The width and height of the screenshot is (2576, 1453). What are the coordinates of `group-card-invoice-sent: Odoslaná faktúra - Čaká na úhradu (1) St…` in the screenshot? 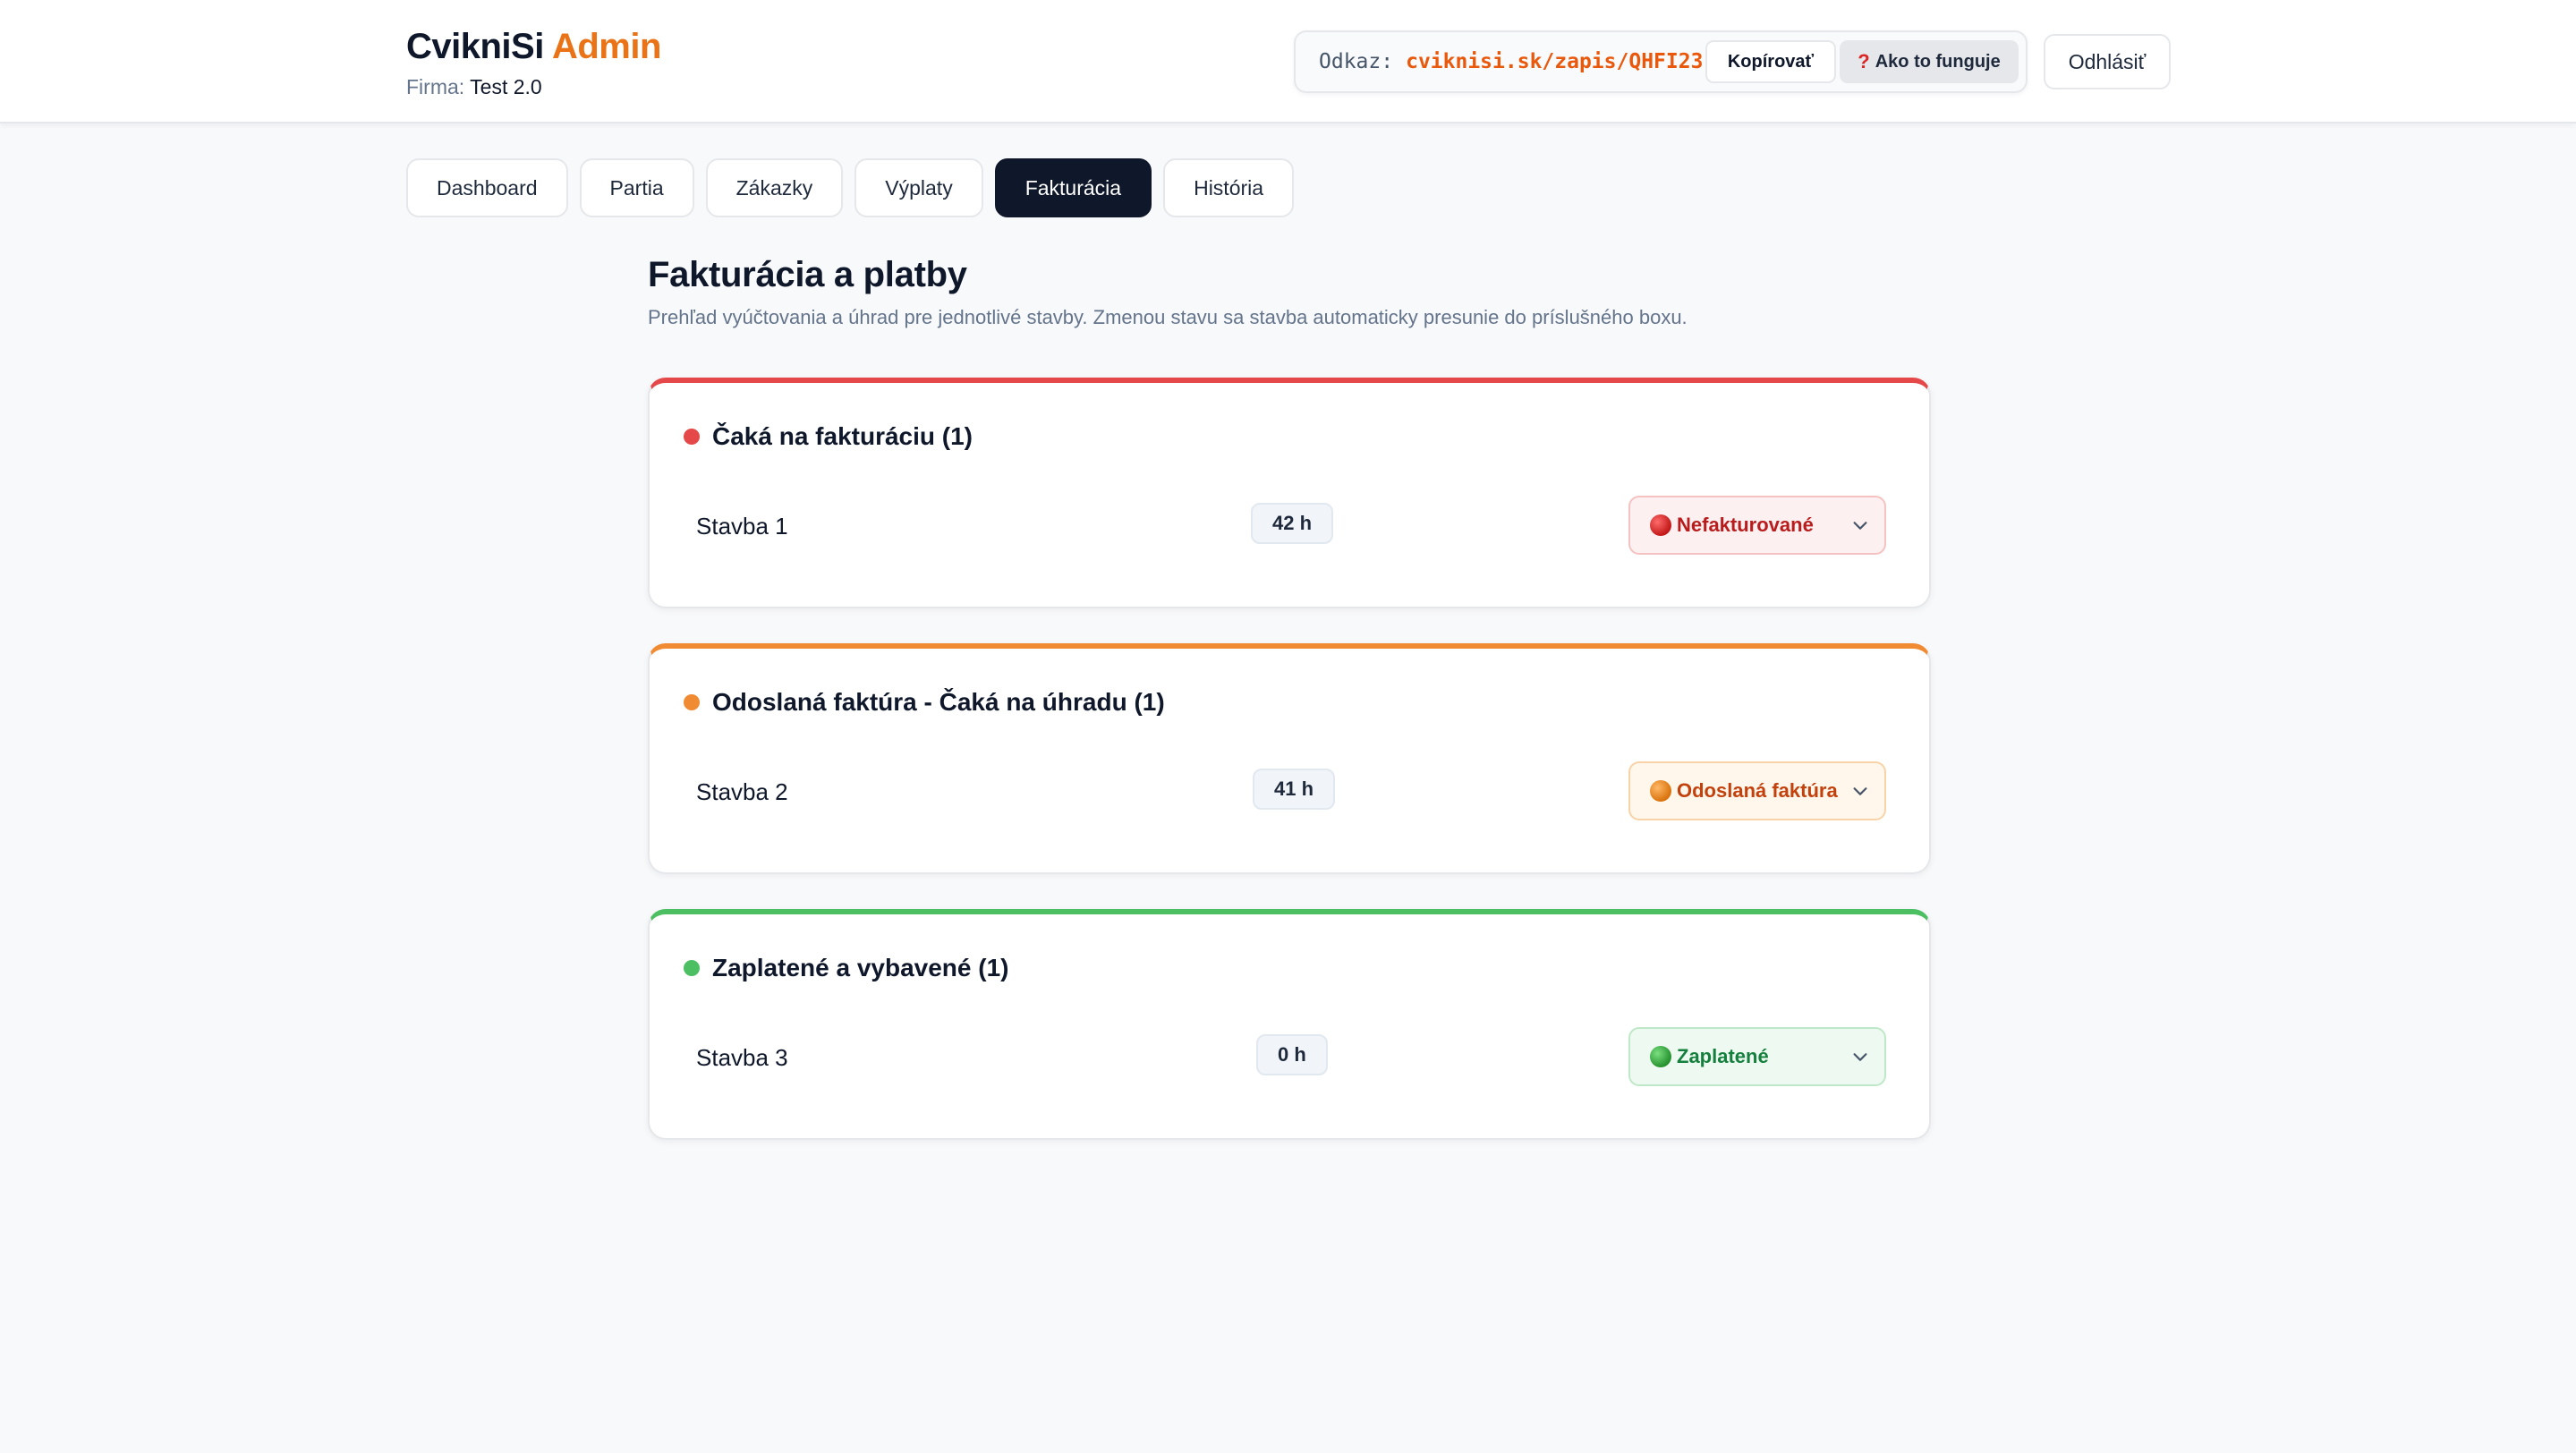 It's located at (1289, 758).